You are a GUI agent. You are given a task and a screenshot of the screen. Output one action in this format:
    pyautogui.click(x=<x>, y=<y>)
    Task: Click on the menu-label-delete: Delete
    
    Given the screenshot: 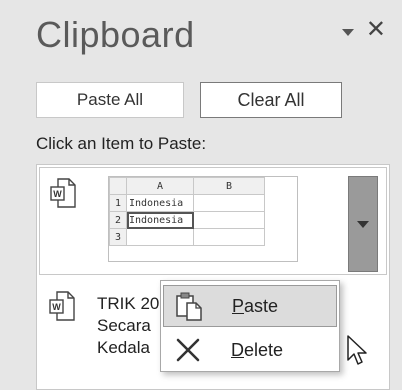 What is the action you would take?
    pyautogui.click(x=257, y=350)
    